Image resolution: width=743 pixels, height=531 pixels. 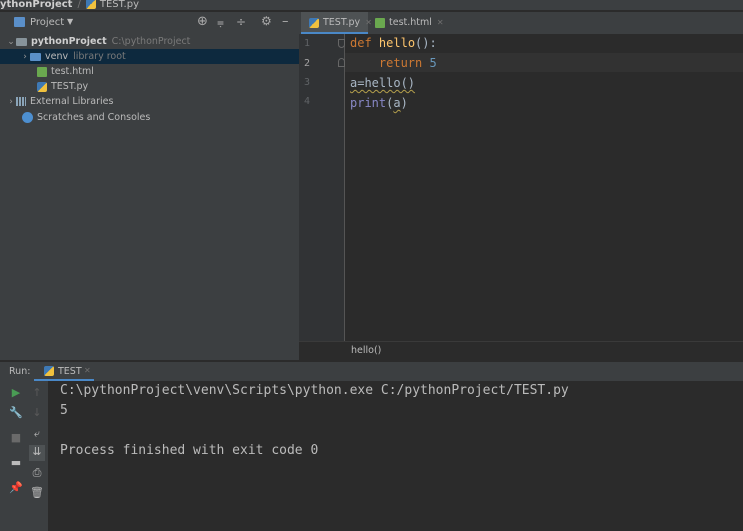 I want to click on run-label: Run:, so click(x=20, y=371).